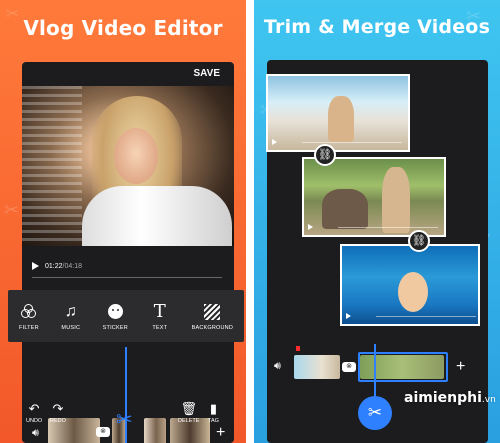 The height and width of the screenshot is (443, 500). I want to click on tool-label: MUSIC, so click(71, 327).